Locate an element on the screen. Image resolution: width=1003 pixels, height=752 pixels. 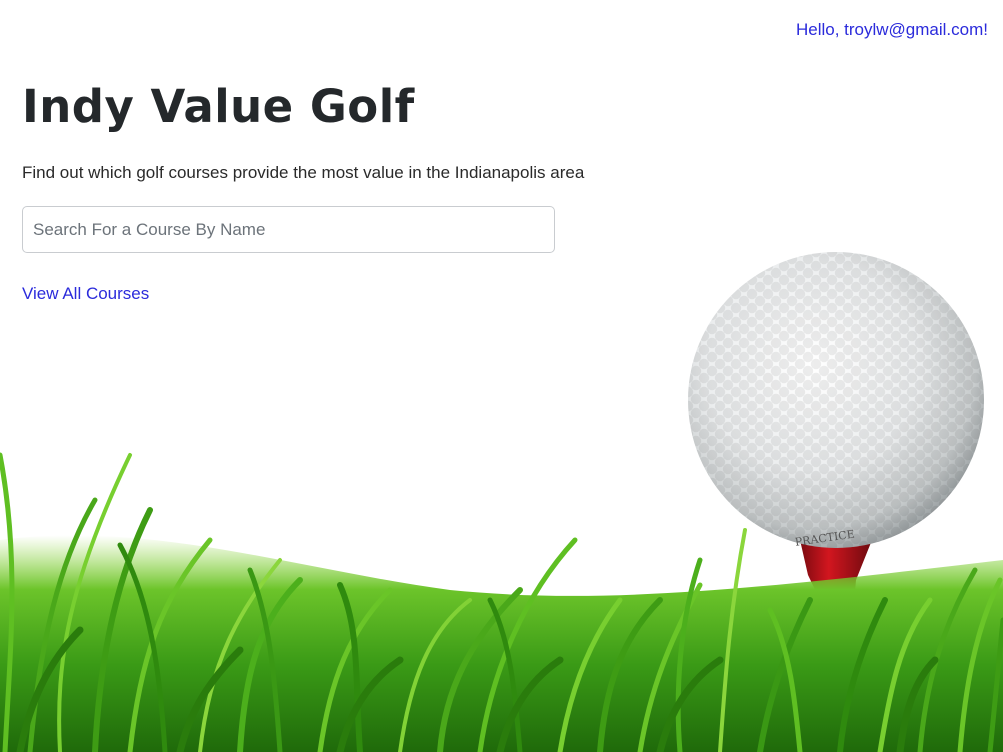
view-all-courses-link: View All Courses is located at coordinates (85, 294).